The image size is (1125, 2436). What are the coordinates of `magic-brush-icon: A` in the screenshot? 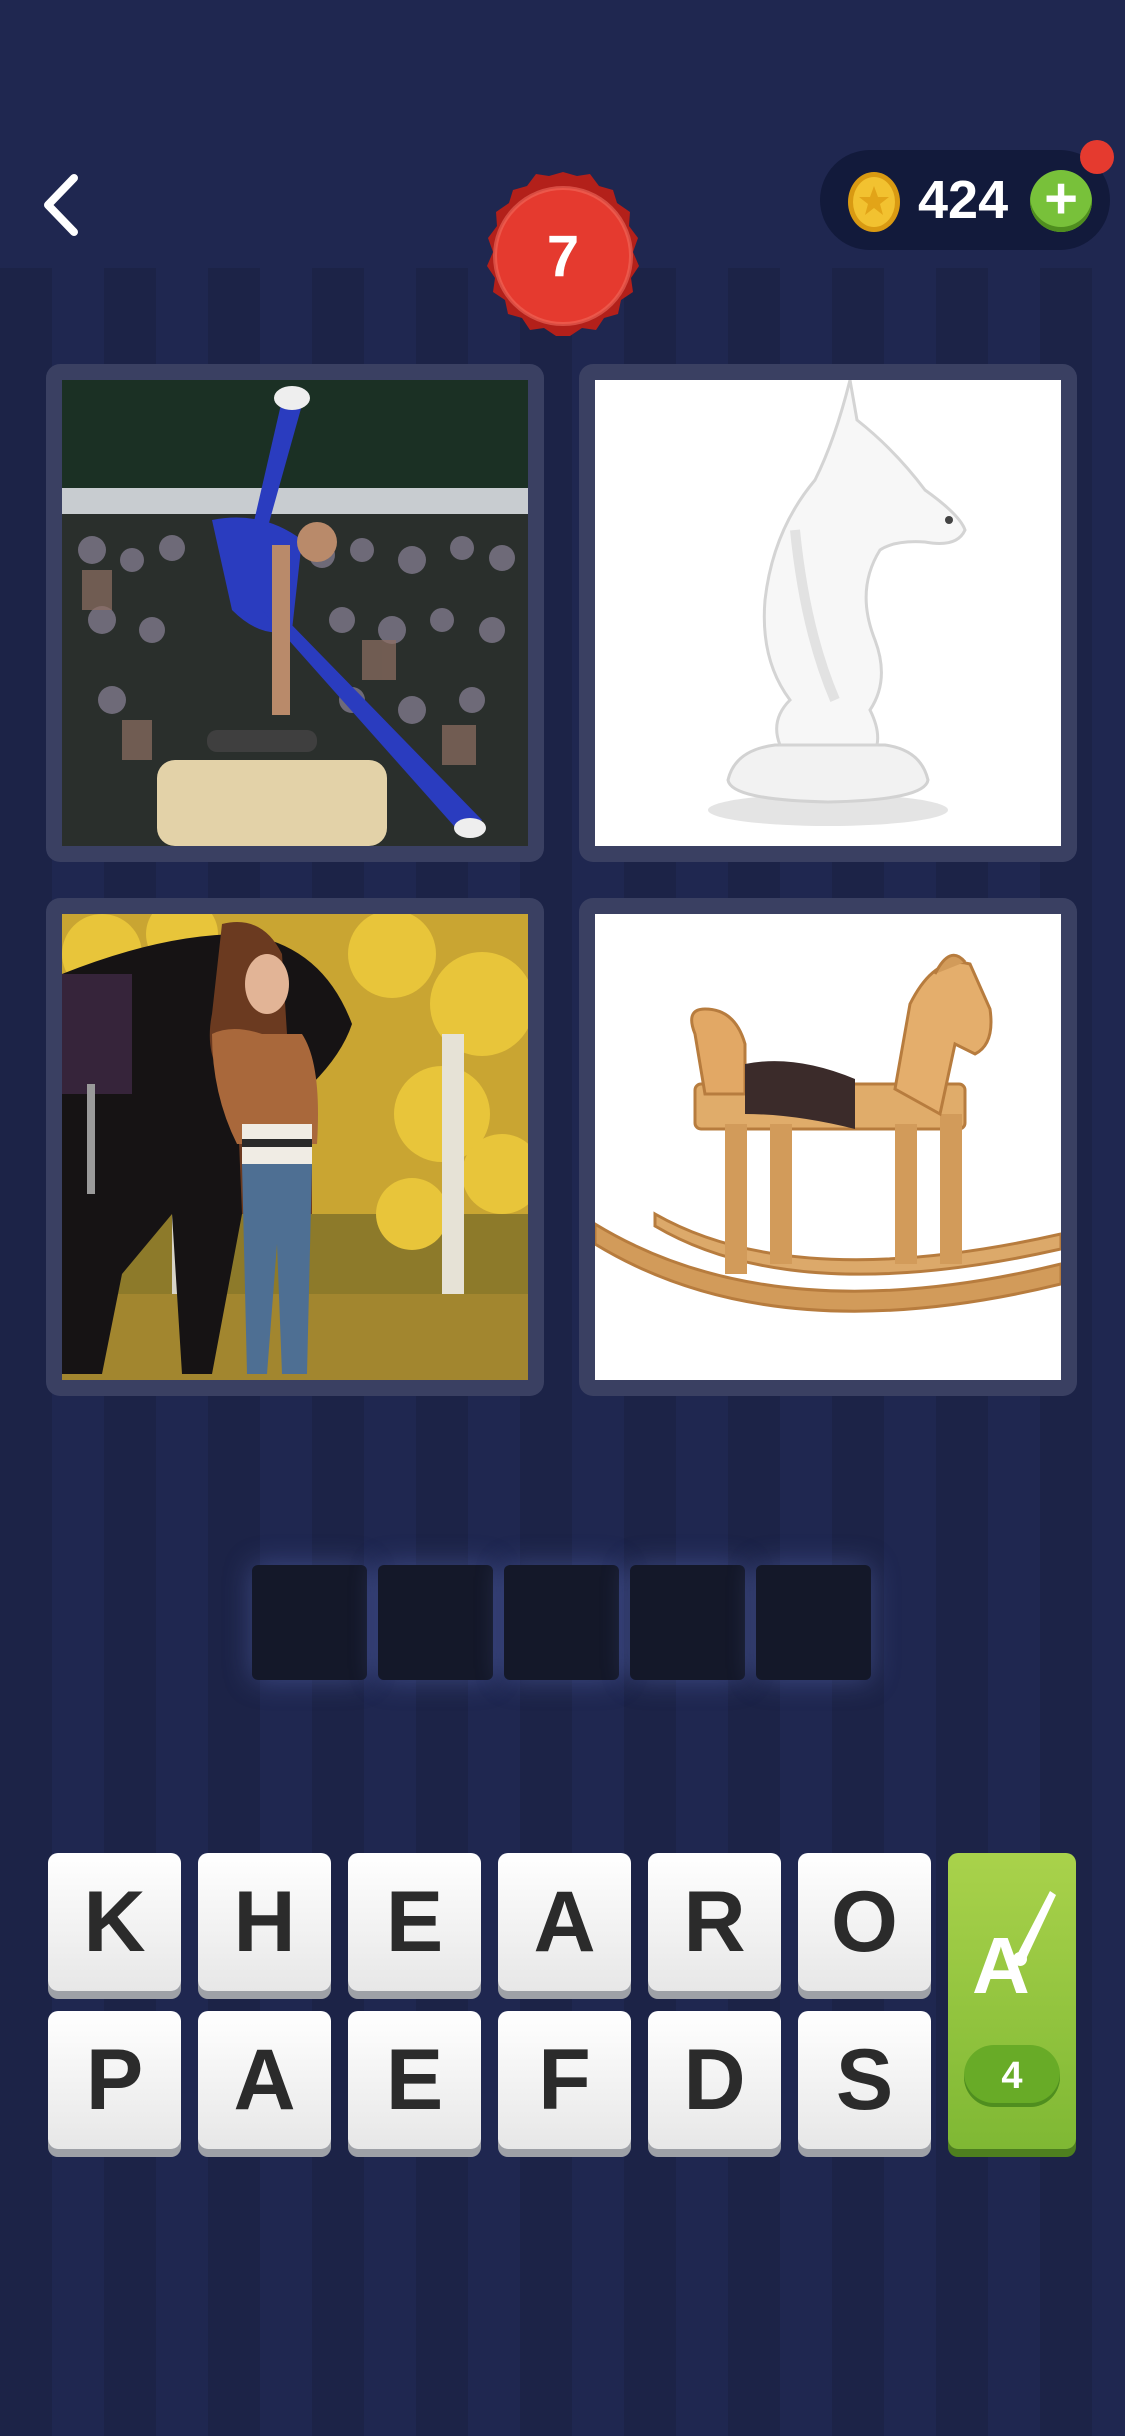 It's located at (1014, 1950).